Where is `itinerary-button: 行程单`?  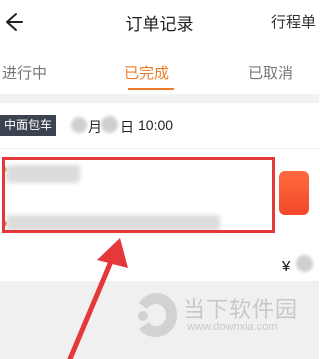
itinerary-button: 行程单 is located at coordinates (293, 21).